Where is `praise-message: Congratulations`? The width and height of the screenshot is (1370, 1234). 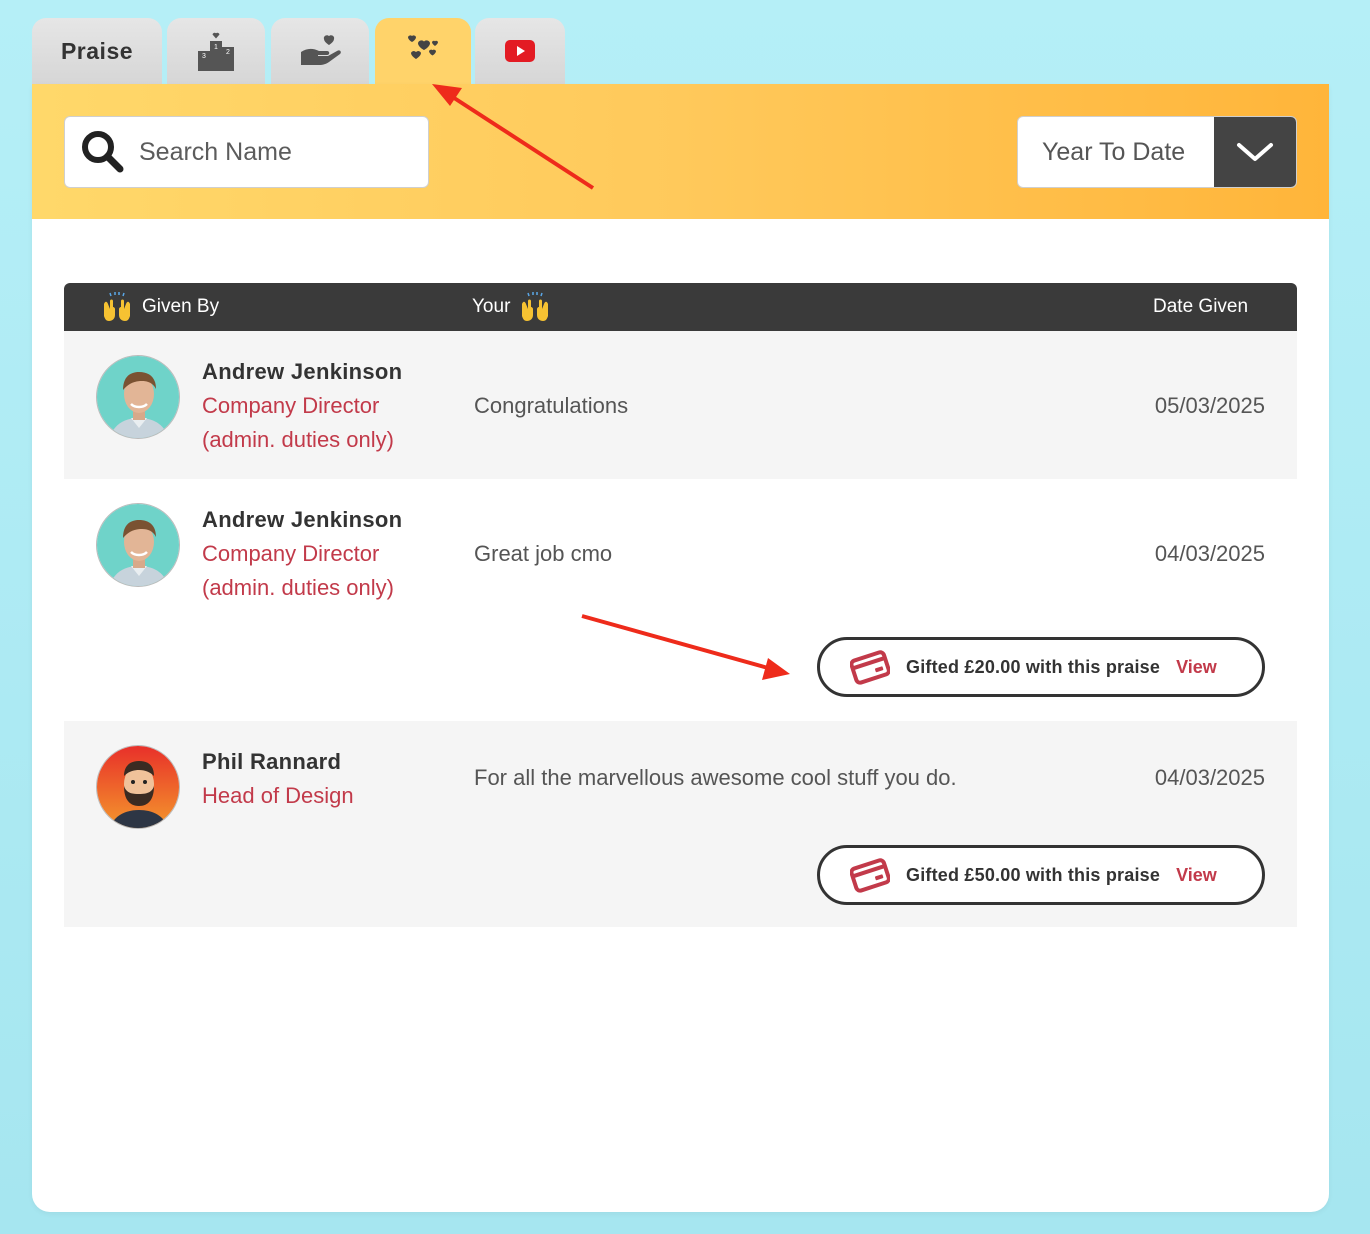 praise-message: Congratulations is located at coordinates (551, 405).